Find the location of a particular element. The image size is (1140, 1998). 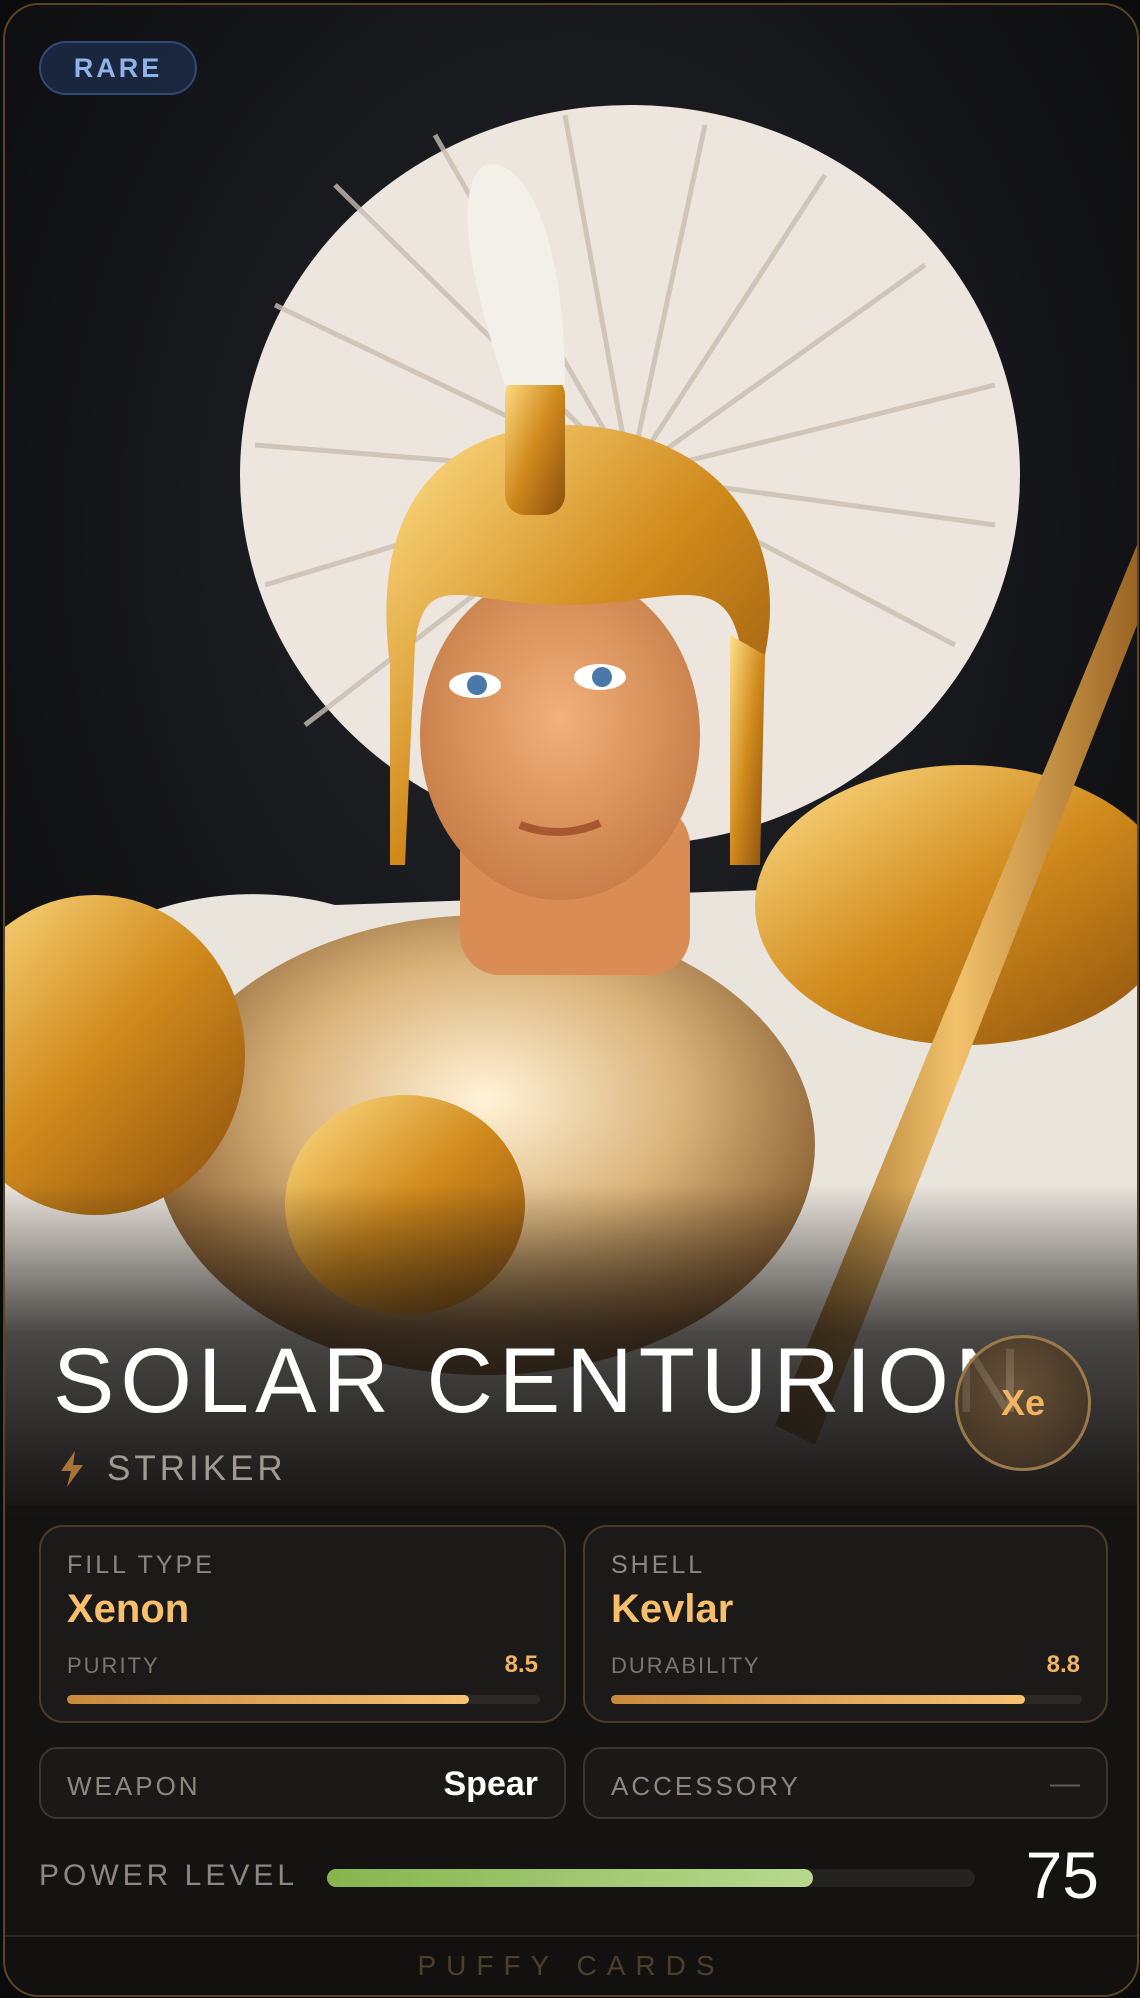

role-label: STRIKER is located at coordinates (197, 1468).